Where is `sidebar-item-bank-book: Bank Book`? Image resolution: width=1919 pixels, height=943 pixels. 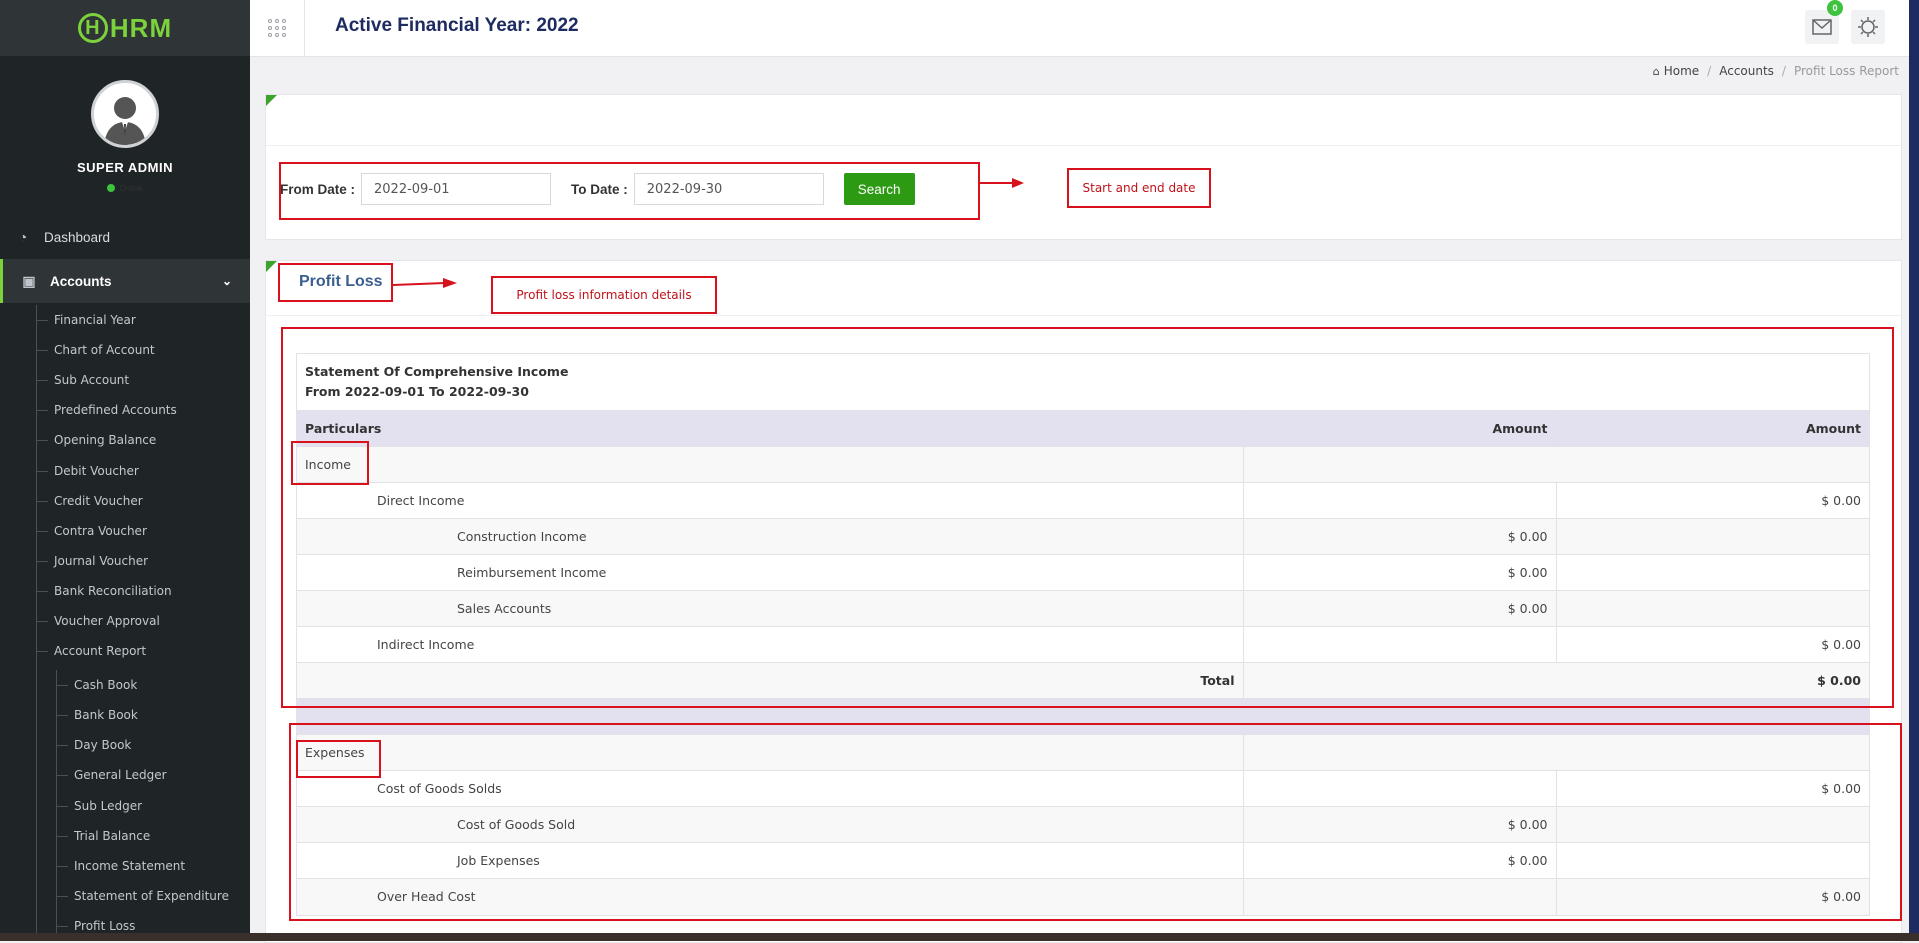 sidebar-item-bank-book: Bank Book is located at coordinates (153, 715).